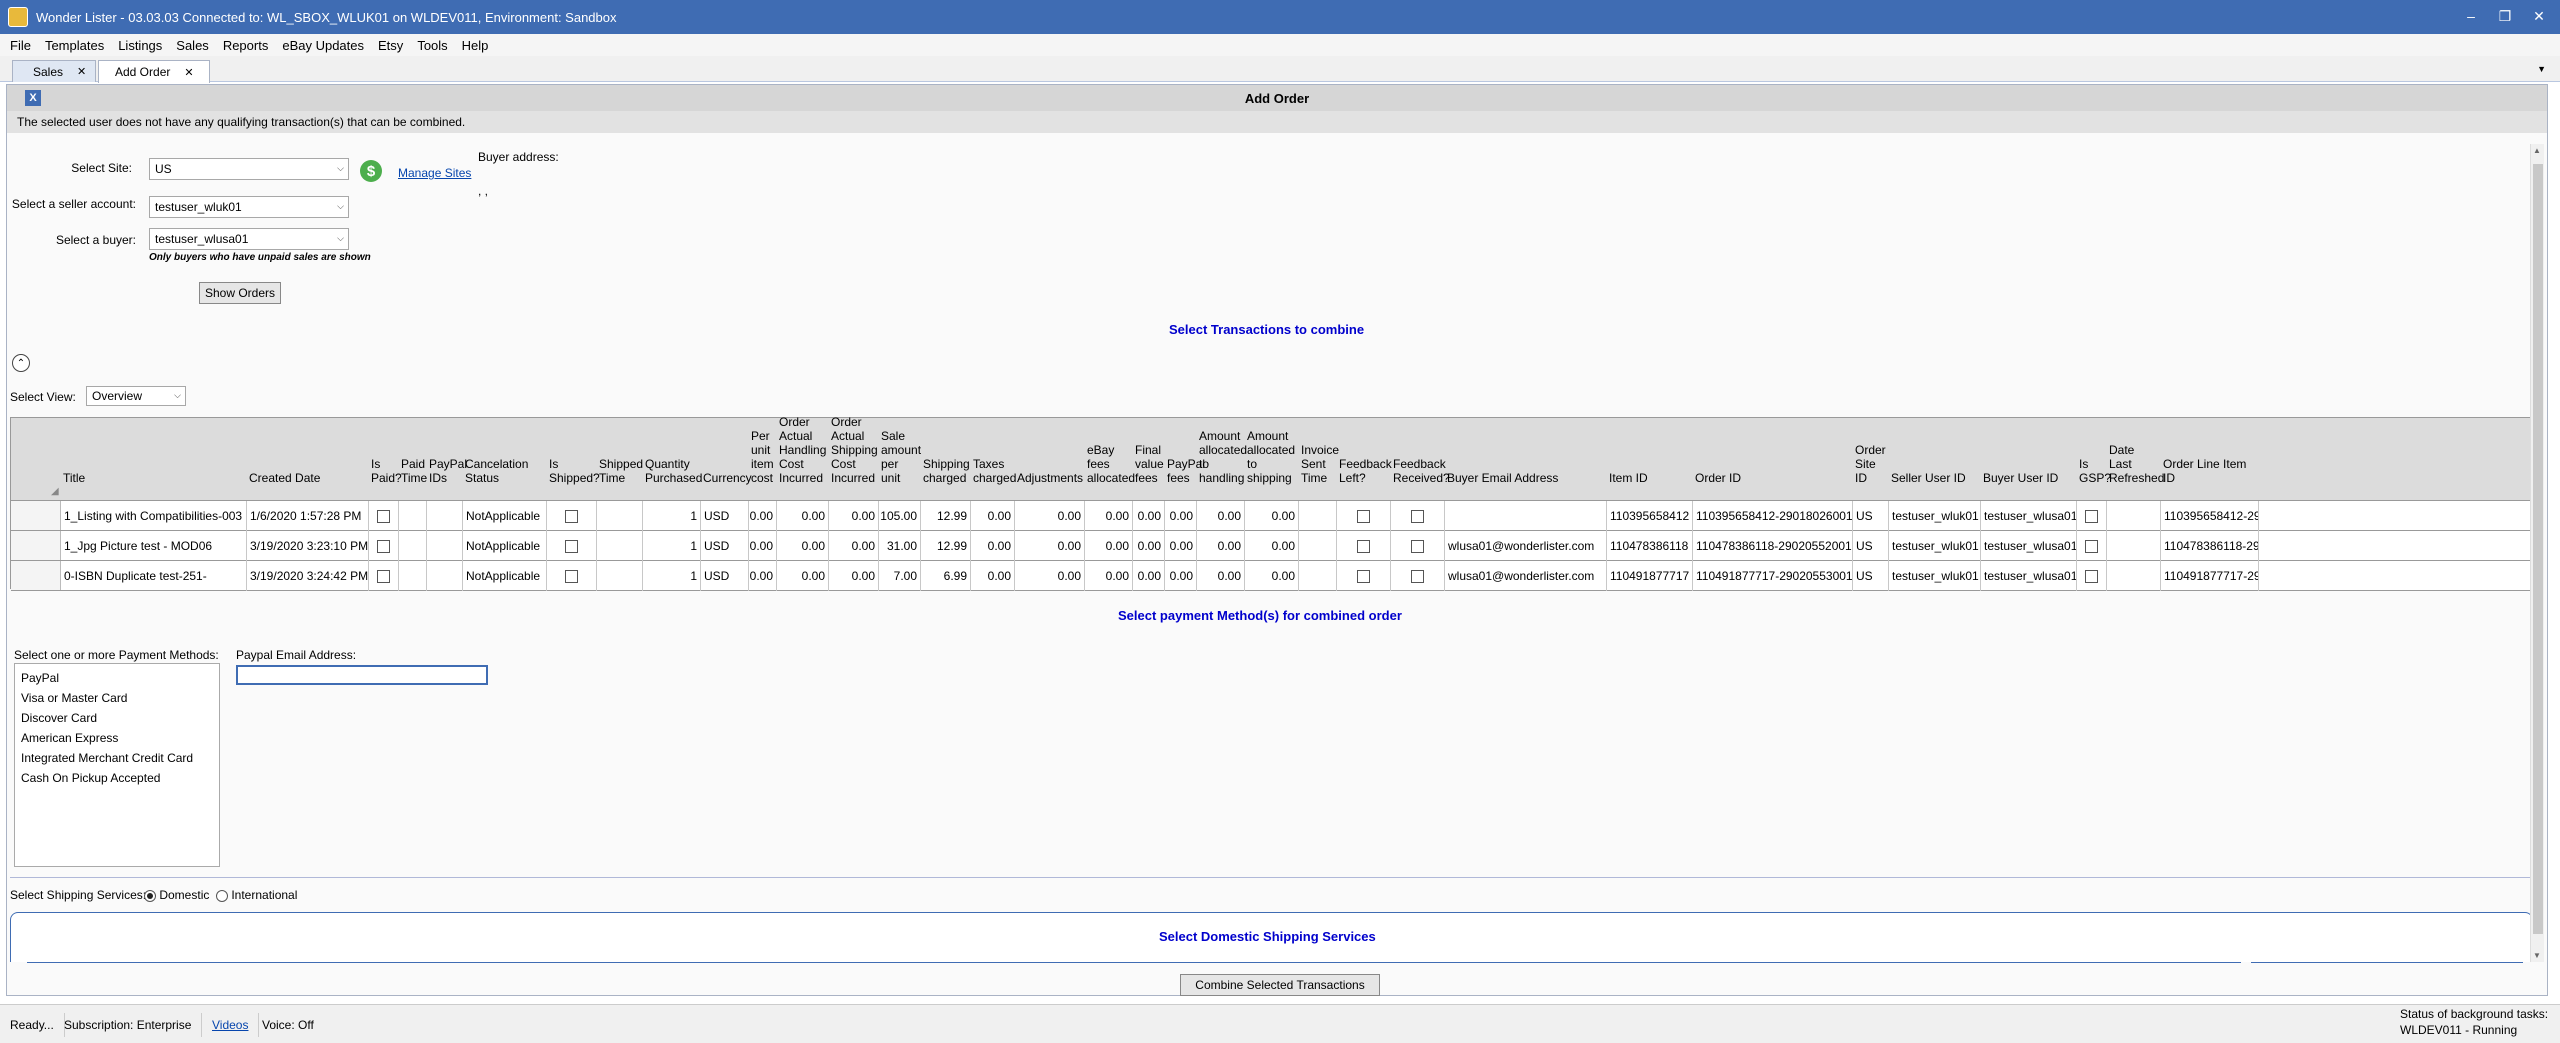 The width and height of the screenshot is (2560, 1043). I want to click on col-header-final-value-fees: Final value fees, so click(1149, 459).